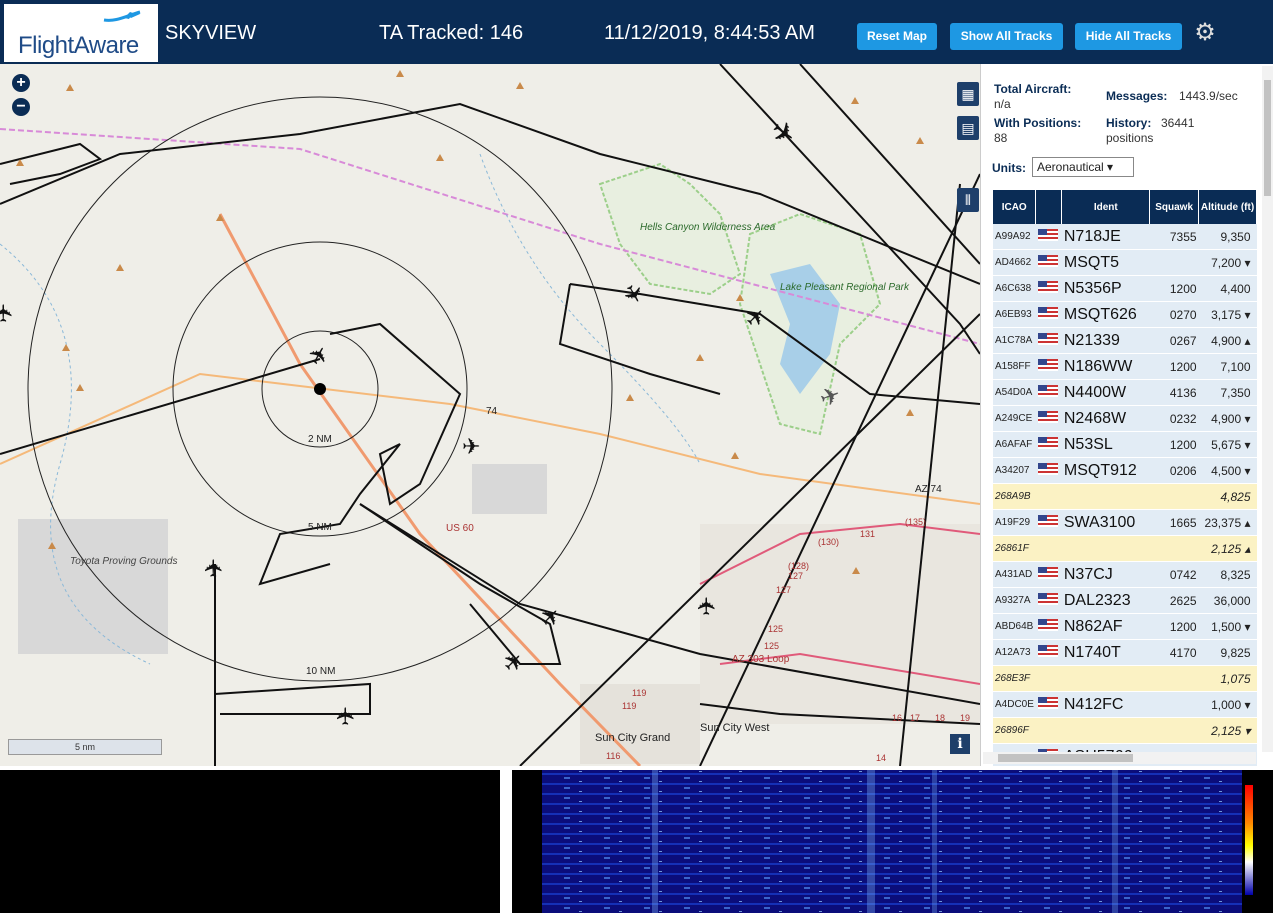  What do you see at coordinates (81, 33) in the screenshot?
I see `flightaware-logo: FlightAware` at bounding box center [81, 33].